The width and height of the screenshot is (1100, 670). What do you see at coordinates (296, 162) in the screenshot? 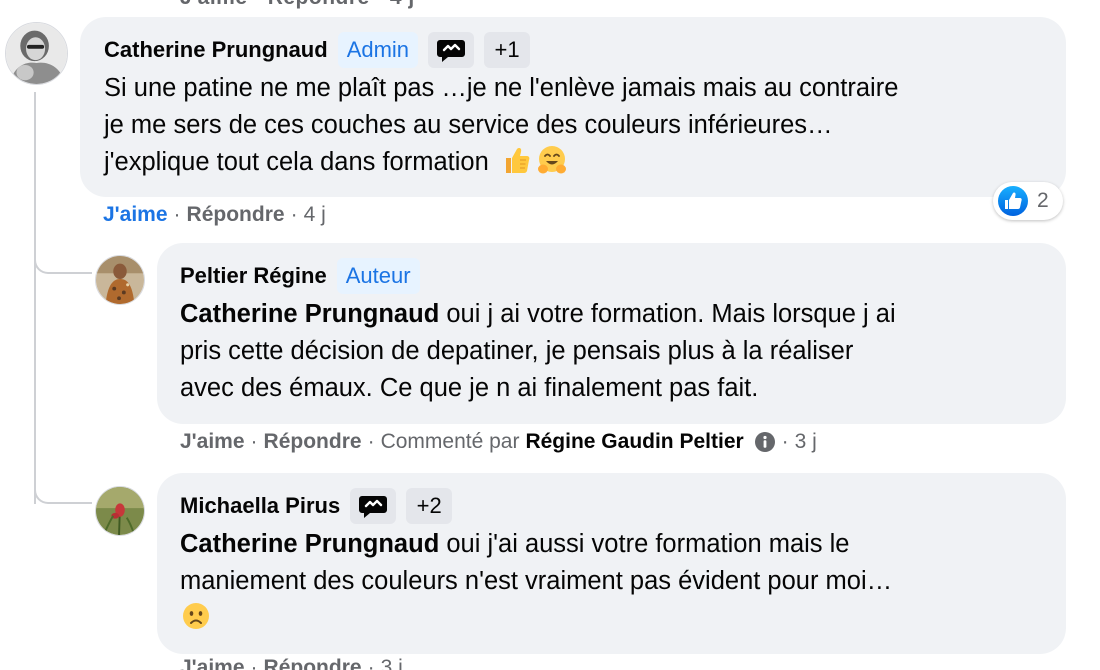
I see `comment-line: j'explique tout cela dans formation` at bounding box center [296, 162].